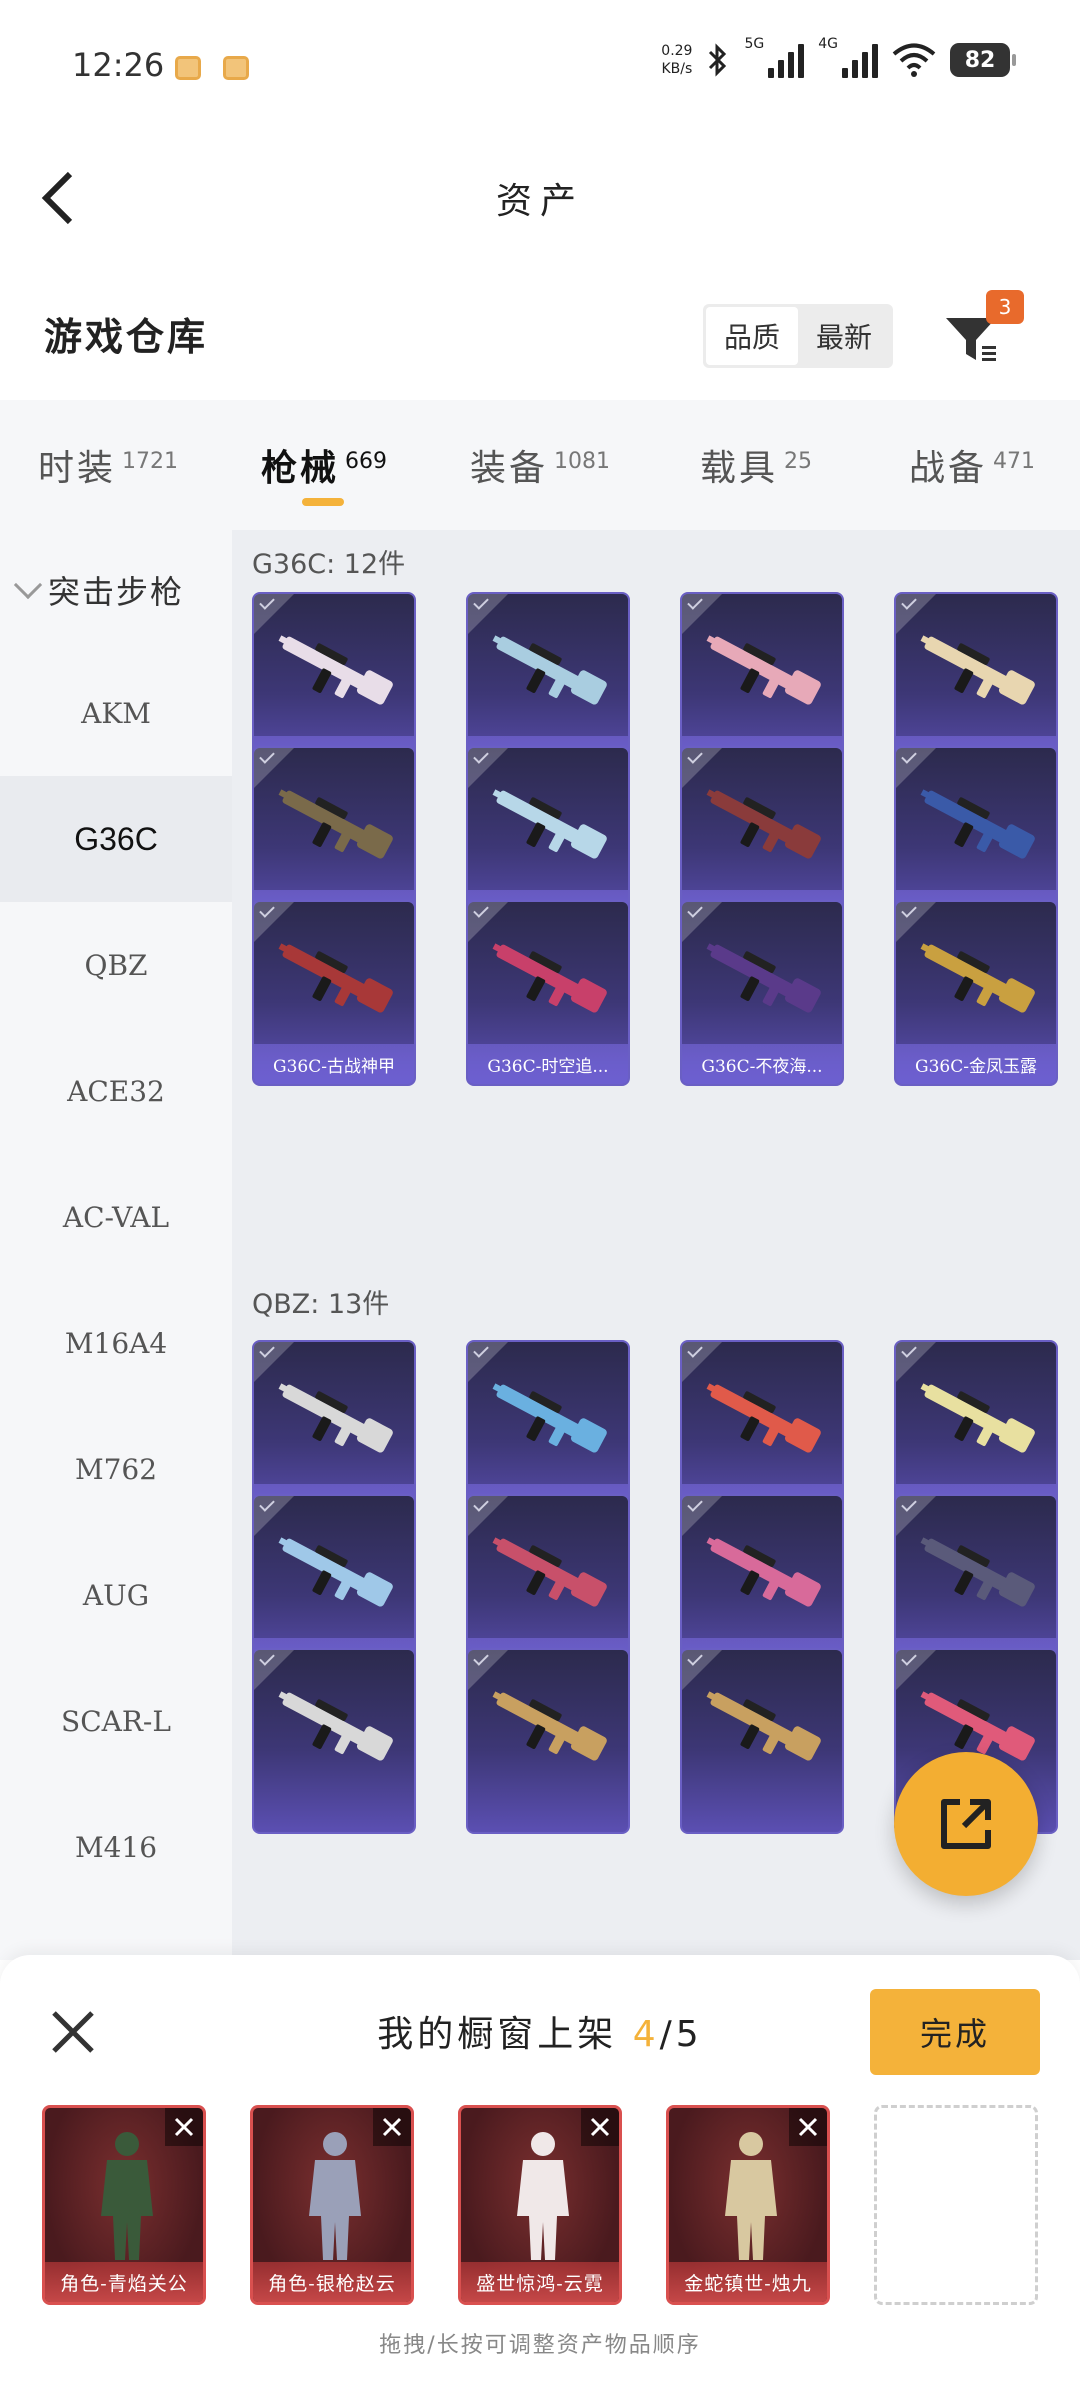 Image resolution: width=1080 pixels, height=2400 pixels. Describe the element at coordinates (582, 461) in the screenshot. I see `tab-count: 1081` at that location.